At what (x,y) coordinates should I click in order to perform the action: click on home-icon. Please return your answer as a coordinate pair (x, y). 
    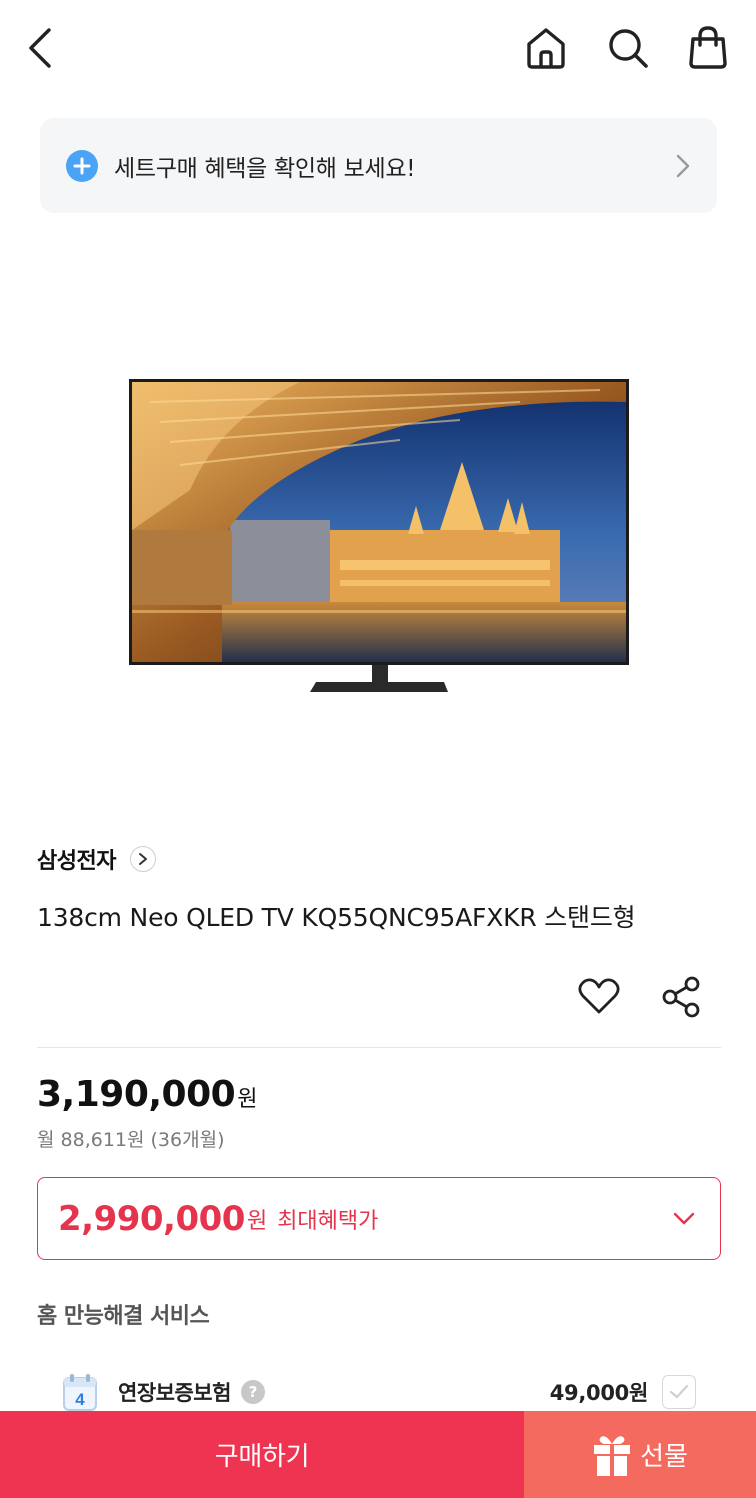
    Looking at the image, I should click on (546, 48).